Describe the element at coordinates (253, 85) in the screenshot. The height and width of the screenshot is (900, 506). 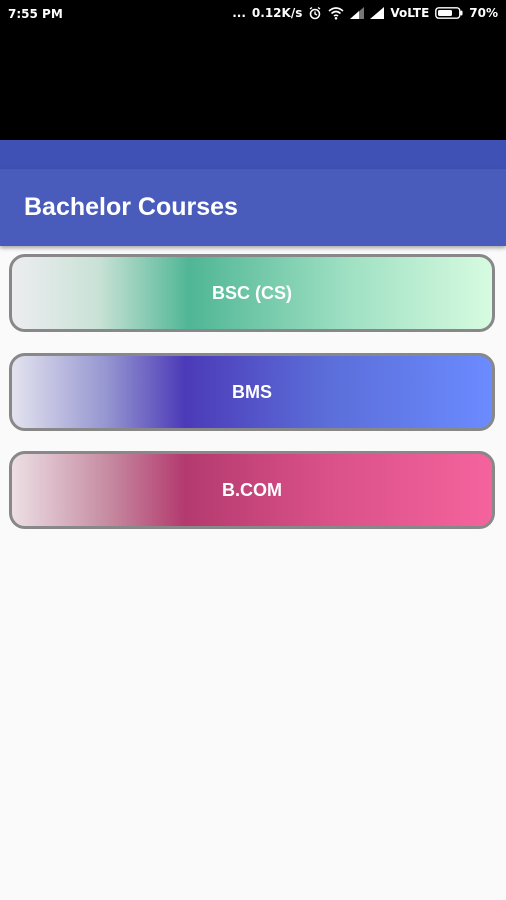
I see `top-black-area` at that location.